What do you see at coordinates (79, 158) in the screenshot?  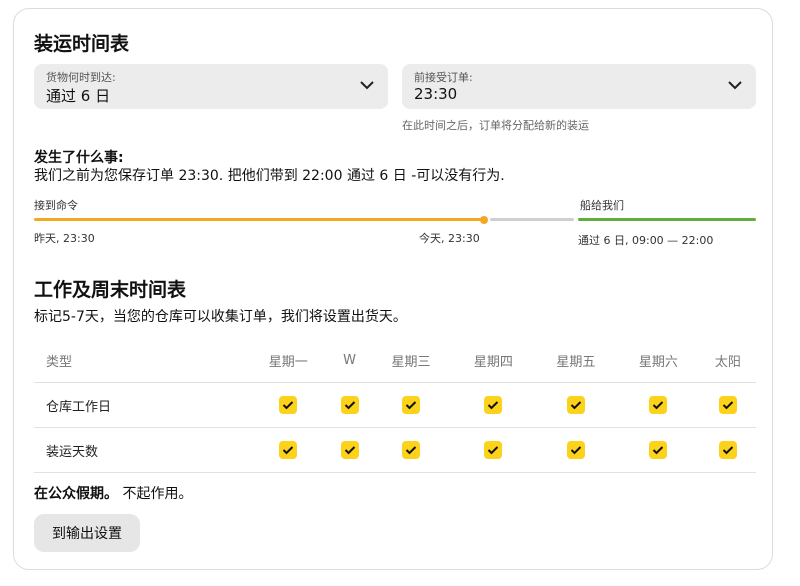 I see `what-happened-title: 发生了什么事:` at bounding box center [79, 158].